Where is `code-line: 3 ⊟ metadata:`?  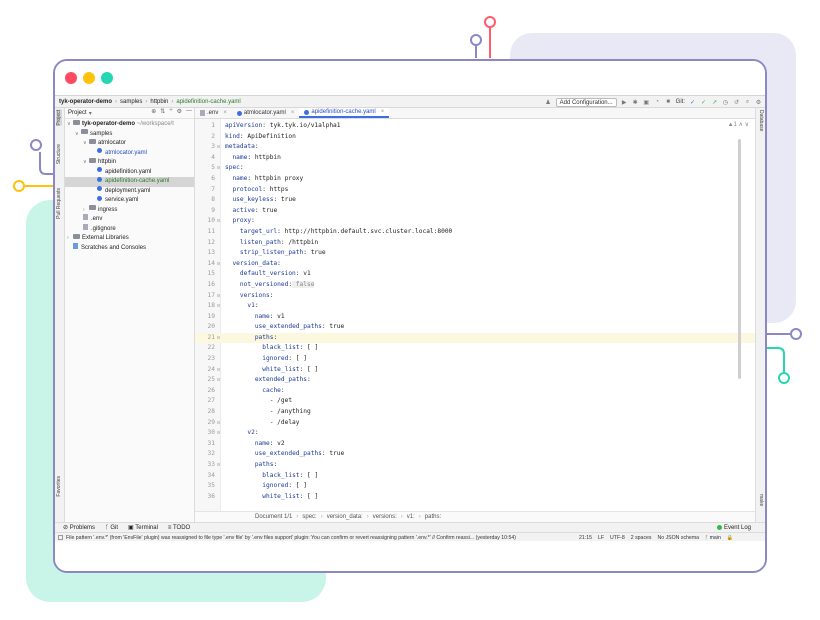 code-line: 3 ⊟ metadata: is located at coordinates (475, 147).